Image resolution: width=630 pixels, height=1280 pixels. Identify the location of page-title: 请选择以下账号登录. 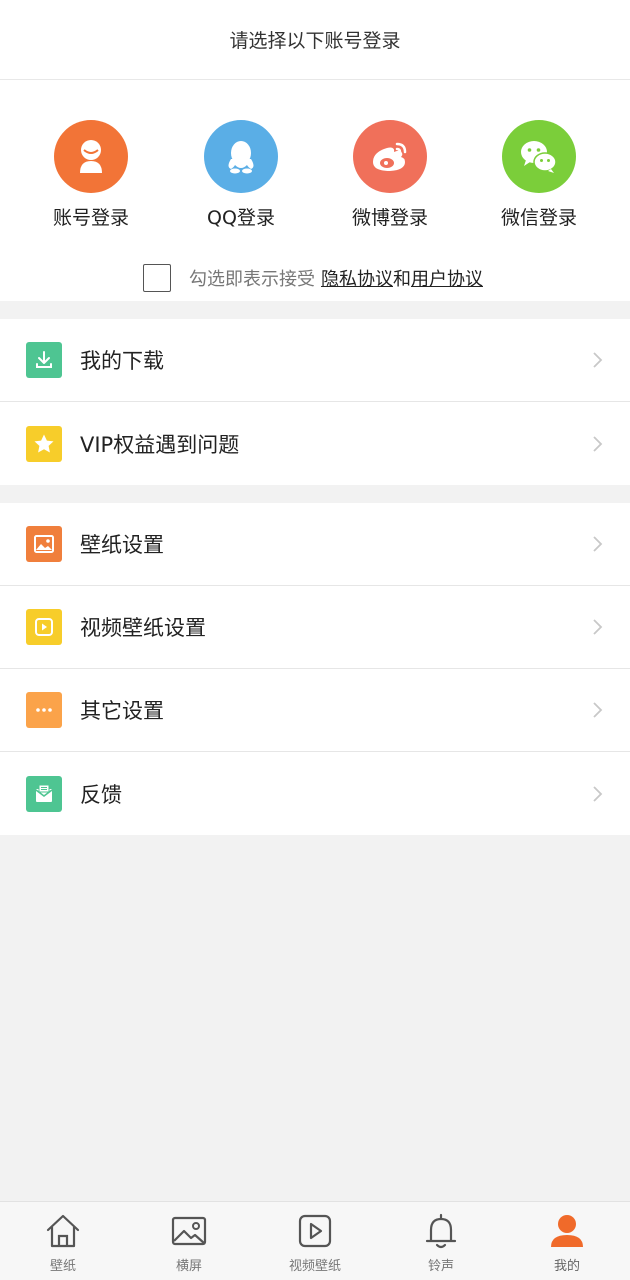
(315, 41).